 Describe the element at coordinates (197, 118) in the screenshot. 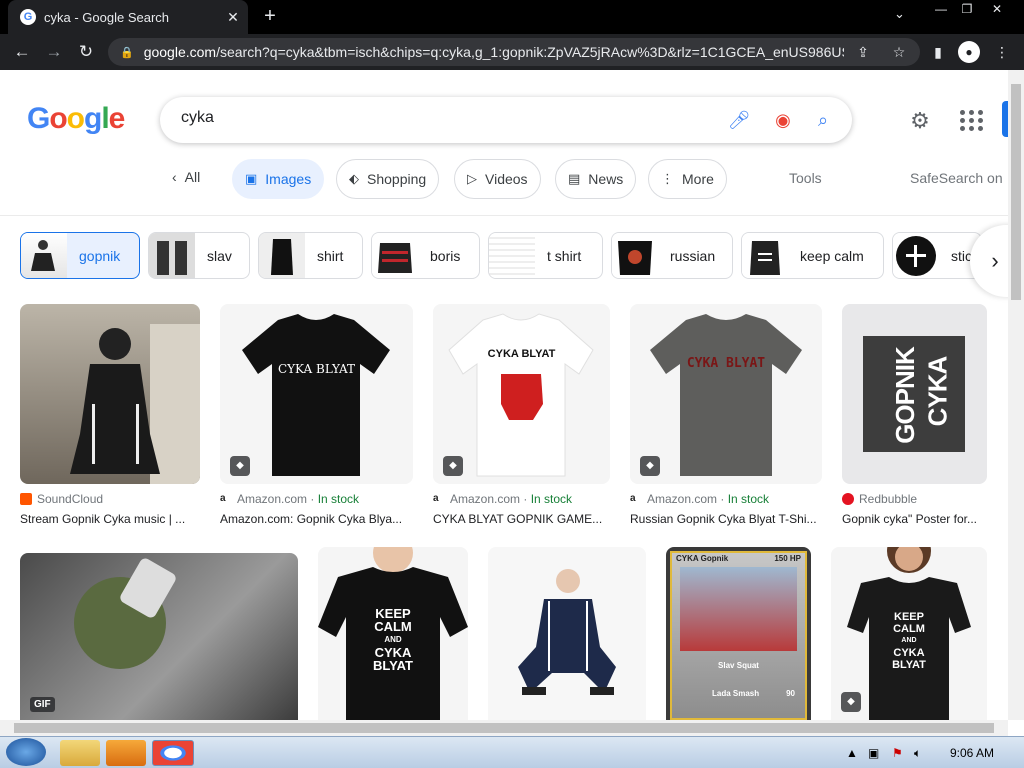

I see `search-input: cyka` at that location.